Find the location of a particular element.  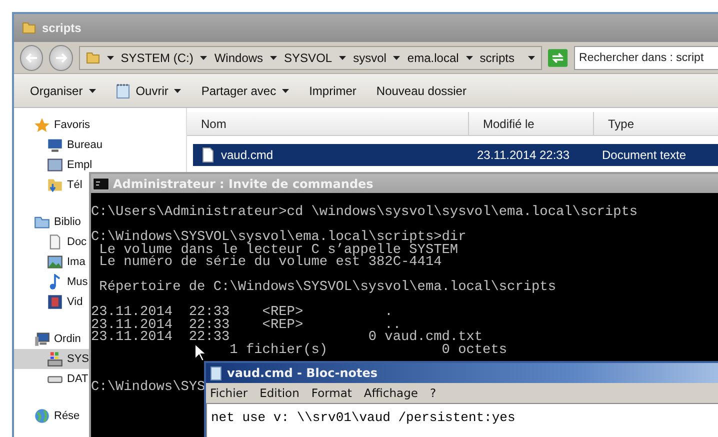

forward-button is located at coordinates (61, 57).